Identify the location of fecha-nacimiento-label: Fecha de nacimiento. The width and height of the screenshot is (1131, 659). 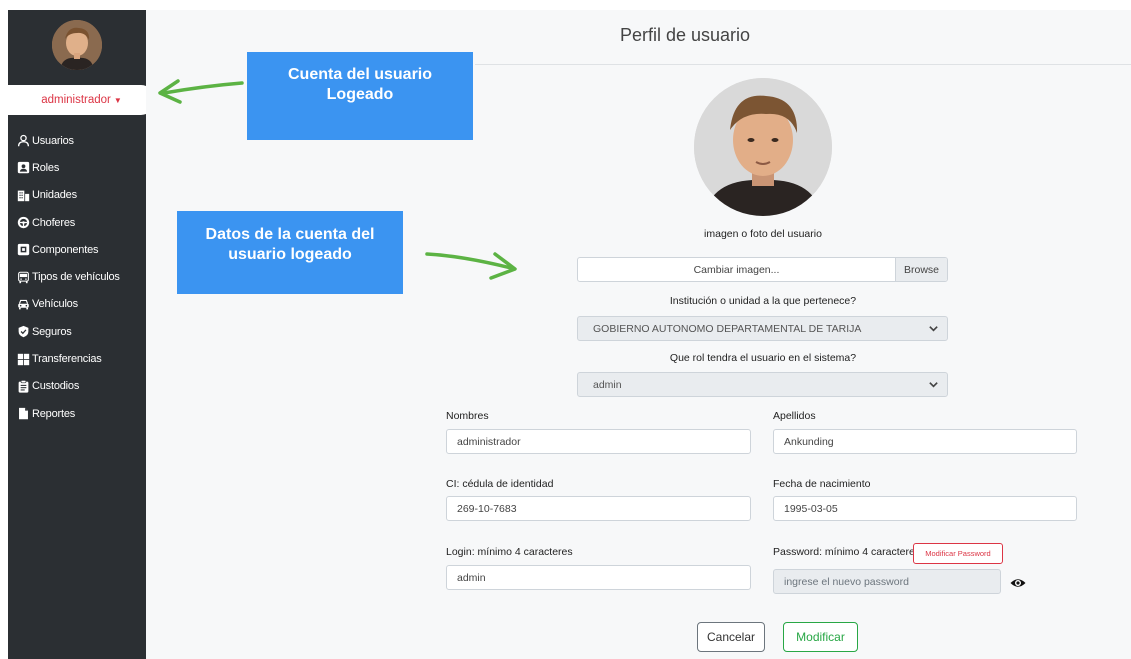
(822, 484).